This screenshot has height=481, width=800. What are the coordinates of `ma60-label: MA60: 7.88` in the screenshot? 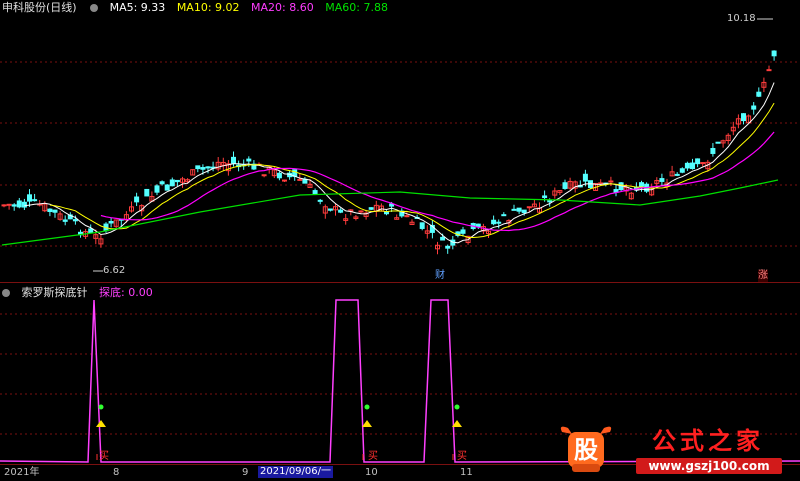 It's located at (356, 7).